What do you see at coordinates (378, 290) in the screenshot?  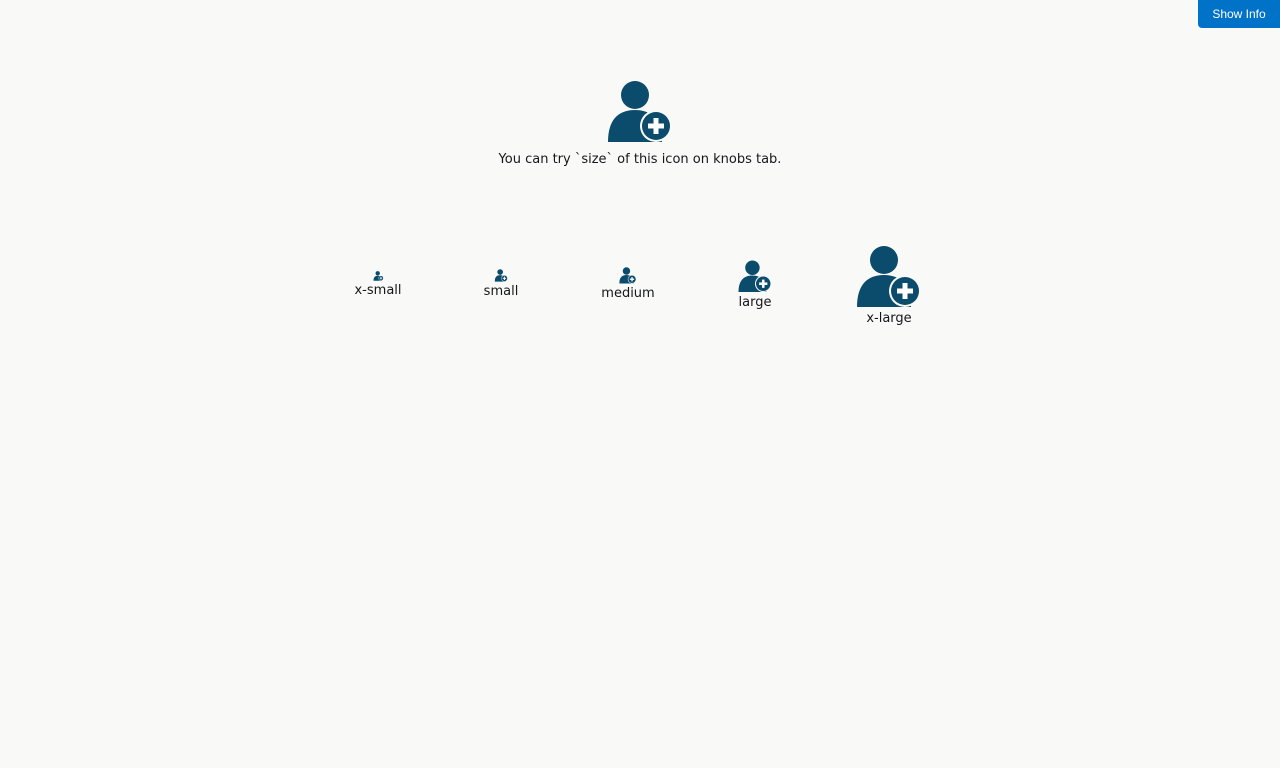 I see `size-label: x-small` at bounding box center [378, 290].